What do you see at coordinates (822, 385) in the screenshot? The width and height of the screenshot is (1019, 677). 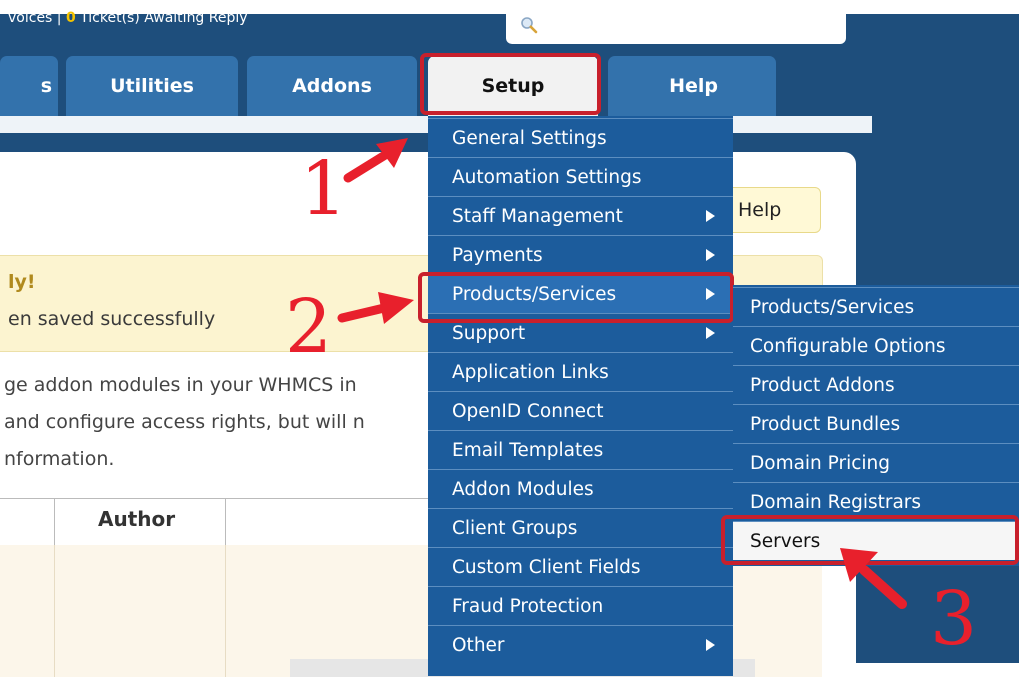 I see `submenu-item-label: Product Addons` at bounding box center [822, 385].